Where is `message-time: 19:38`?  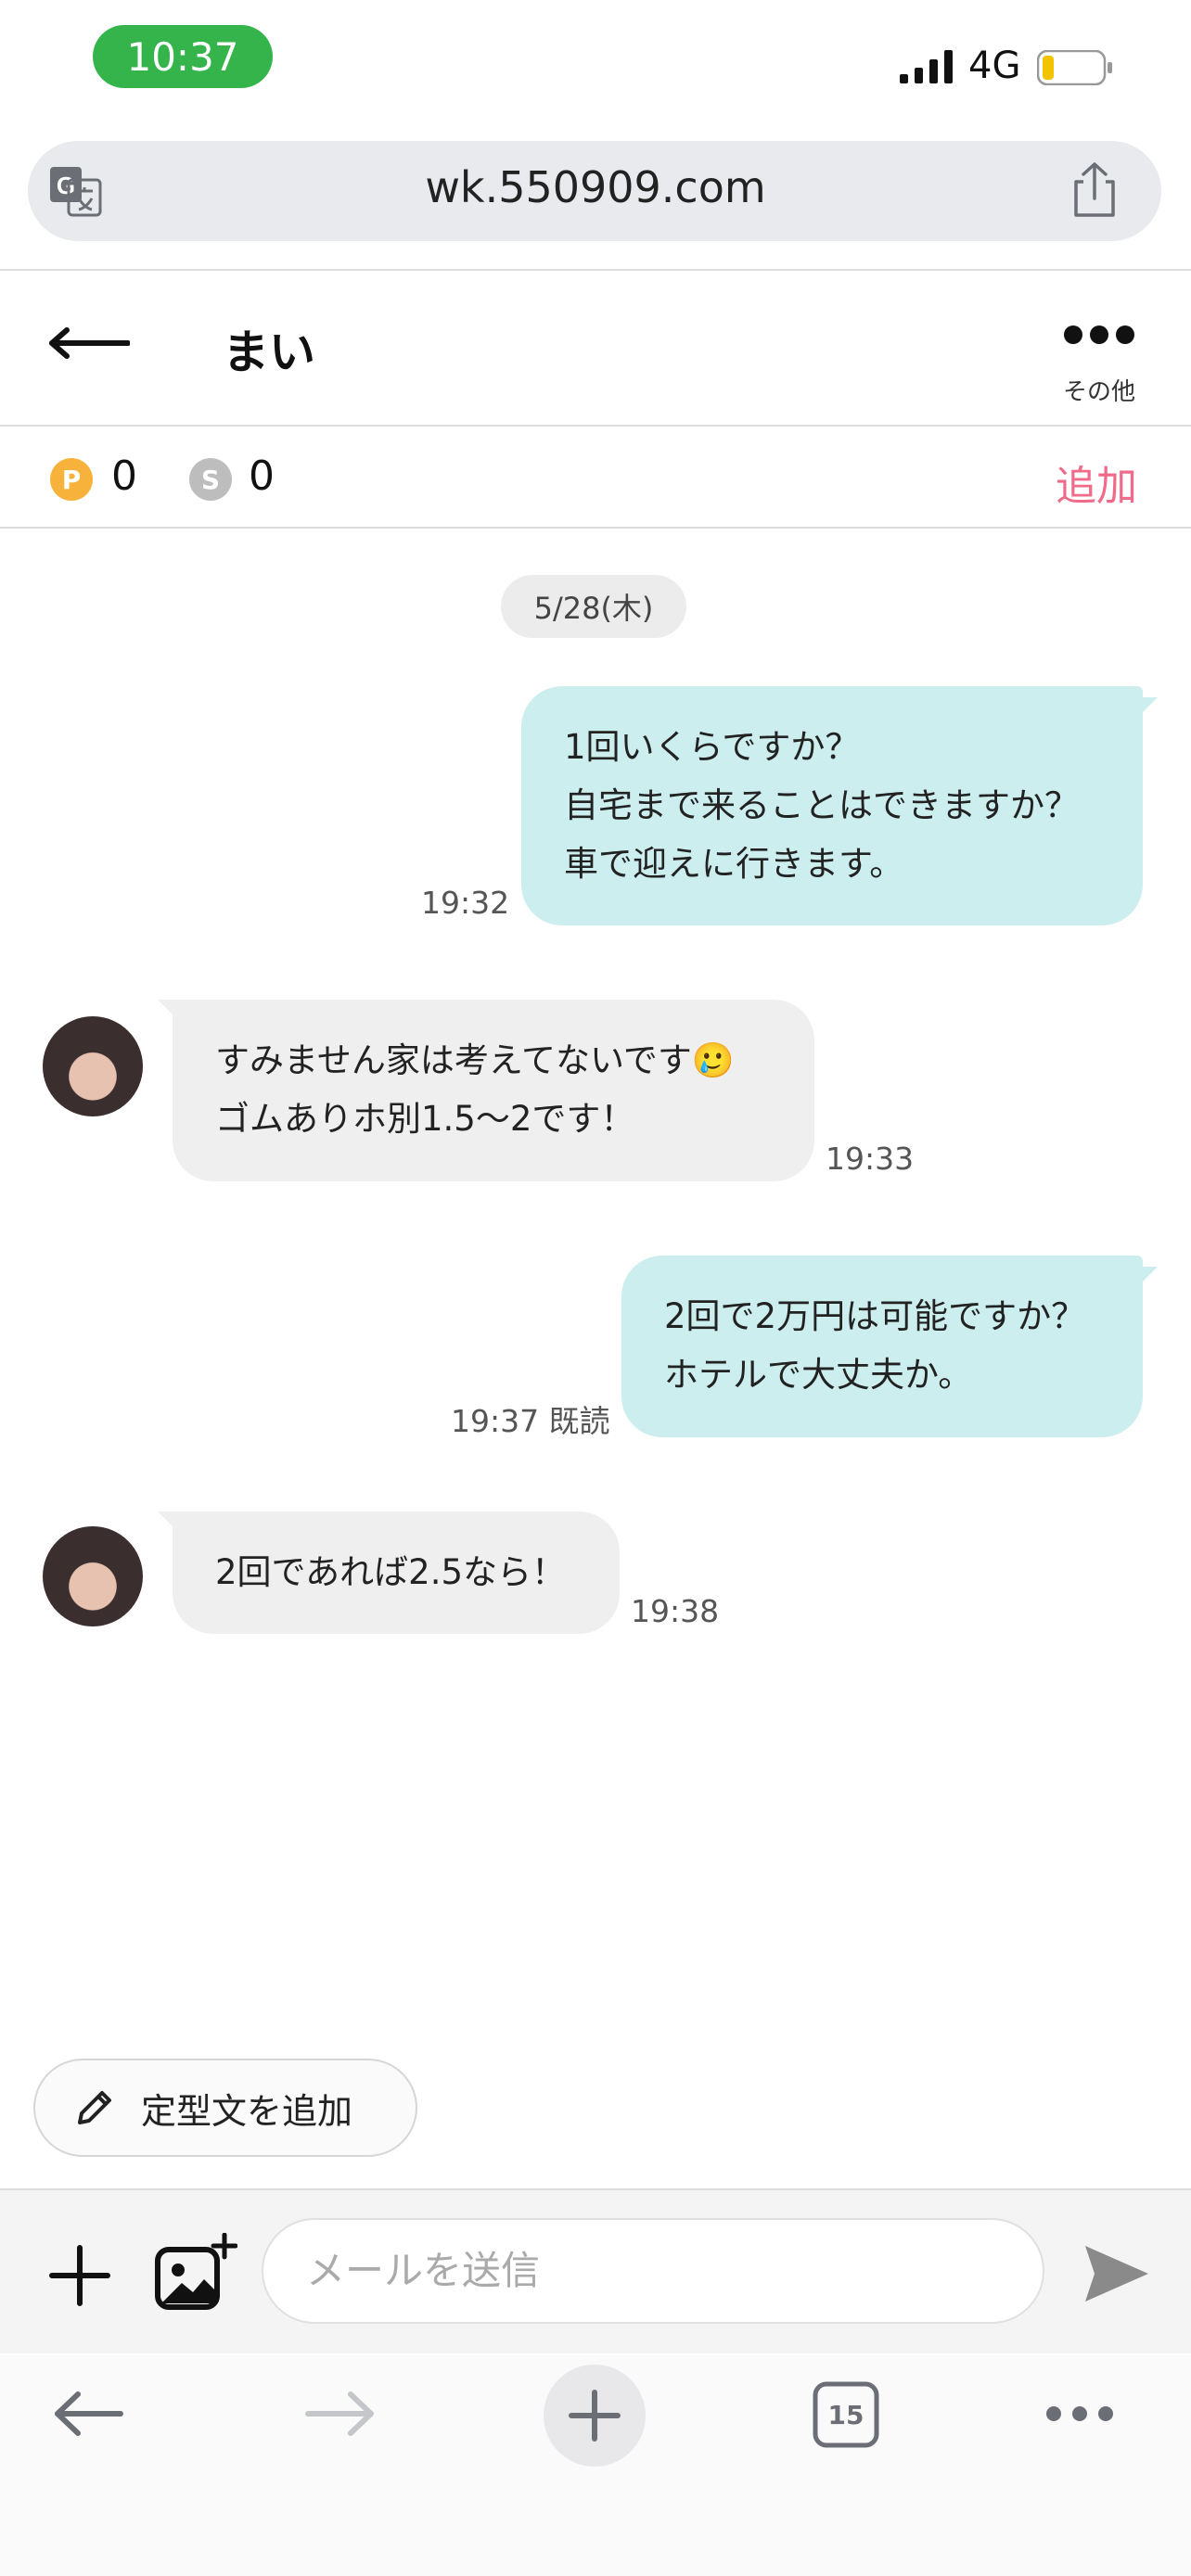
message-time: 19:38 is located at coordinates (675, 1611).